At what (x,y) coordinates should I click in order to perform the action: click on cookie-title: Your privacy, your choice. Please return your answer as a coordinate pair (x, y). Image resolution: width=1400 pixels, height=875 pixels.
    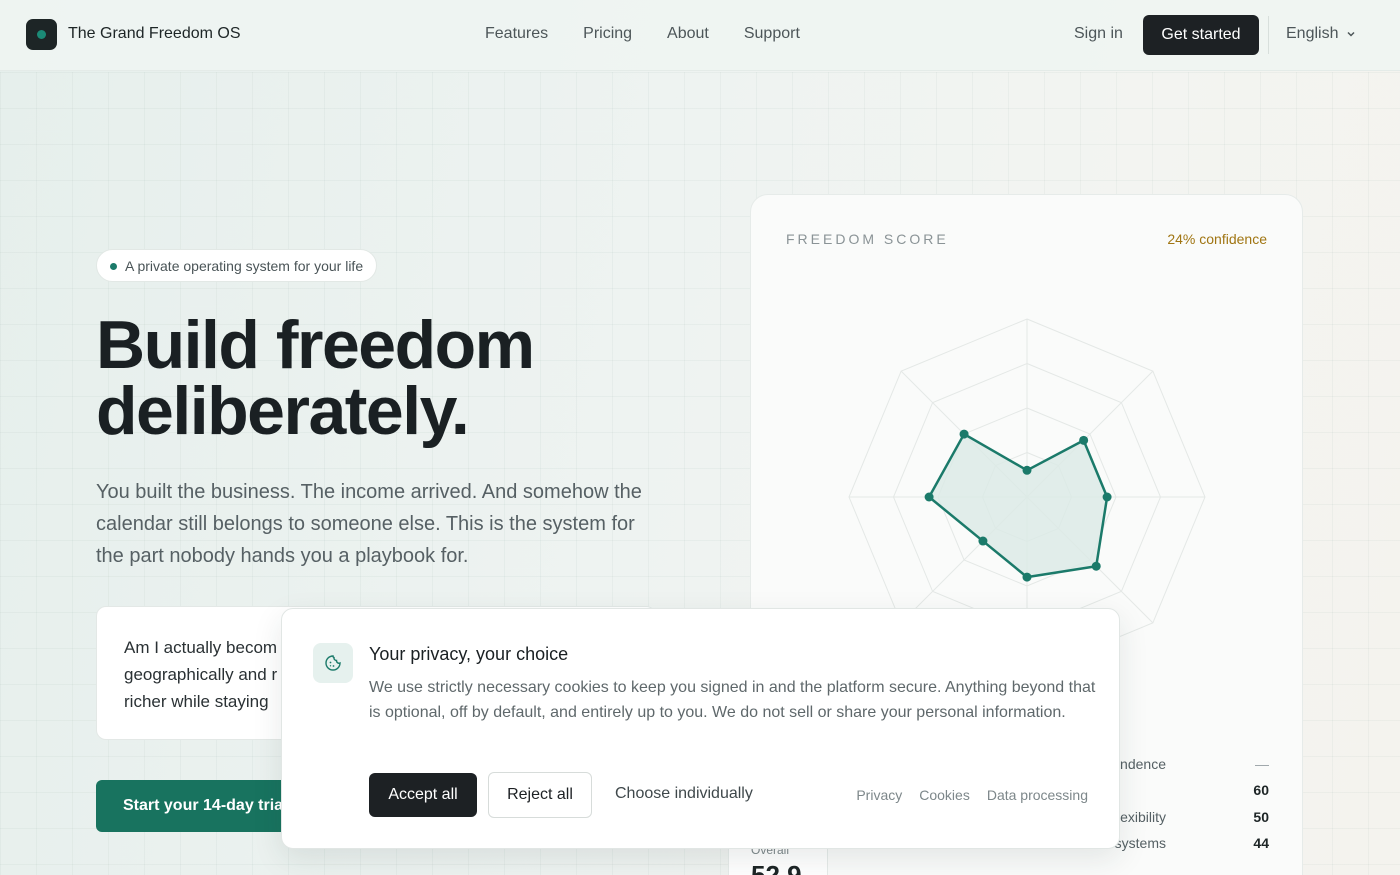
    Looking at the image, I should click on (469, 654).